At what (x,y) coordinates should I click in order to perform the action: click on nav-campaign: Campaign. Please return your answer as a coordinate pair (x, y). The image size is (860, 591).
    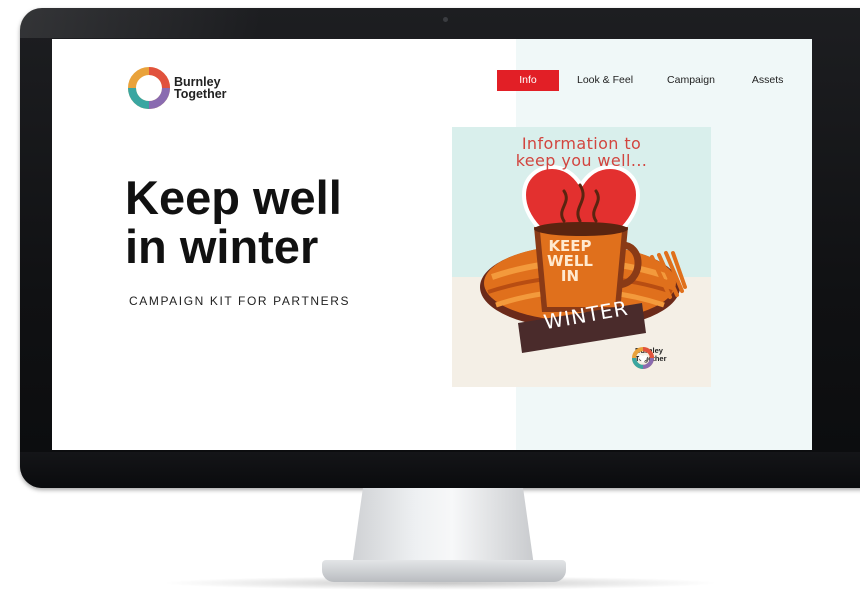
    Looking at the image, I should click on (691, 80).